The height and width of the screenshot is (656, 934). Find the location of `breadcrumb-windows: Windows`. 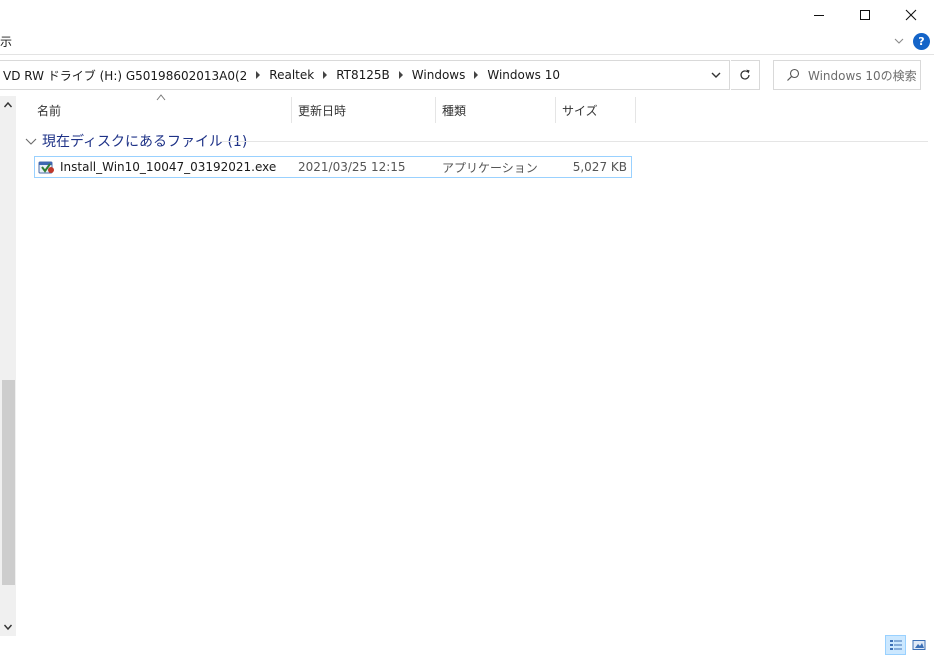

breadcrumb-windows: Windows is located at coordinates (439, 75).